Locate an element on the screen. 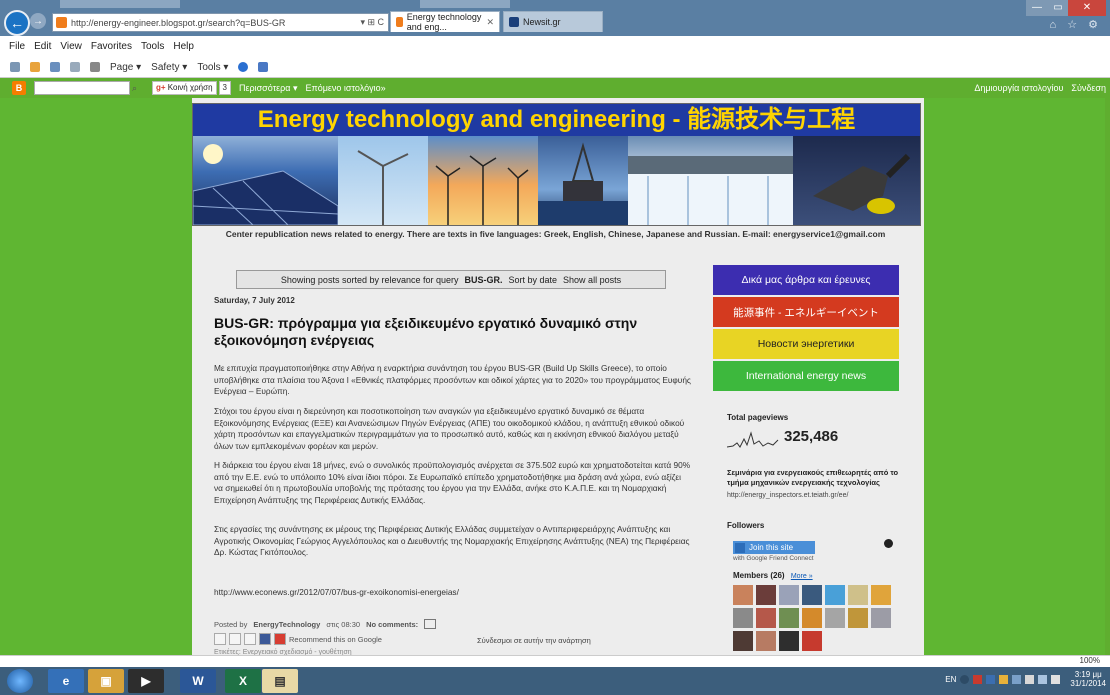 The width and height of the screenshot is (1110, 695). minimize-button: — is located at coordinates (1037, 8).